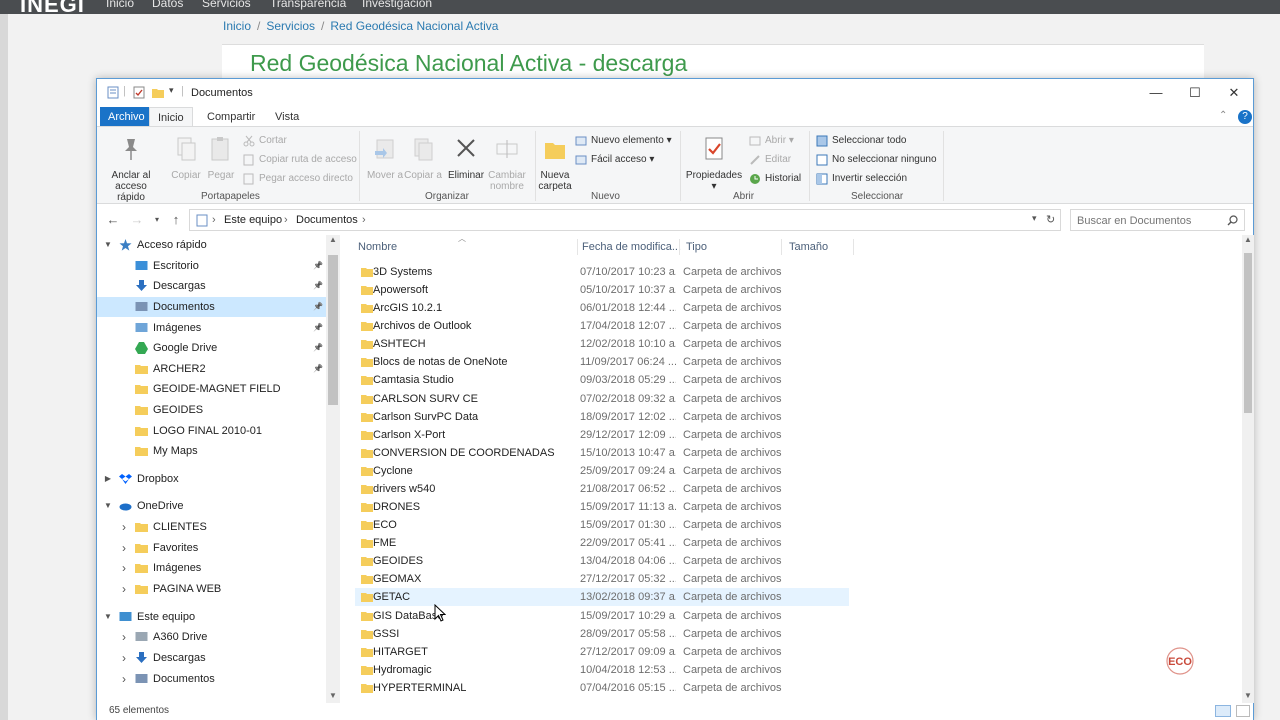  I want to click on breadcrumb-red-geodesica: Red Geodésica Nacional Activa, so click(414, 26).